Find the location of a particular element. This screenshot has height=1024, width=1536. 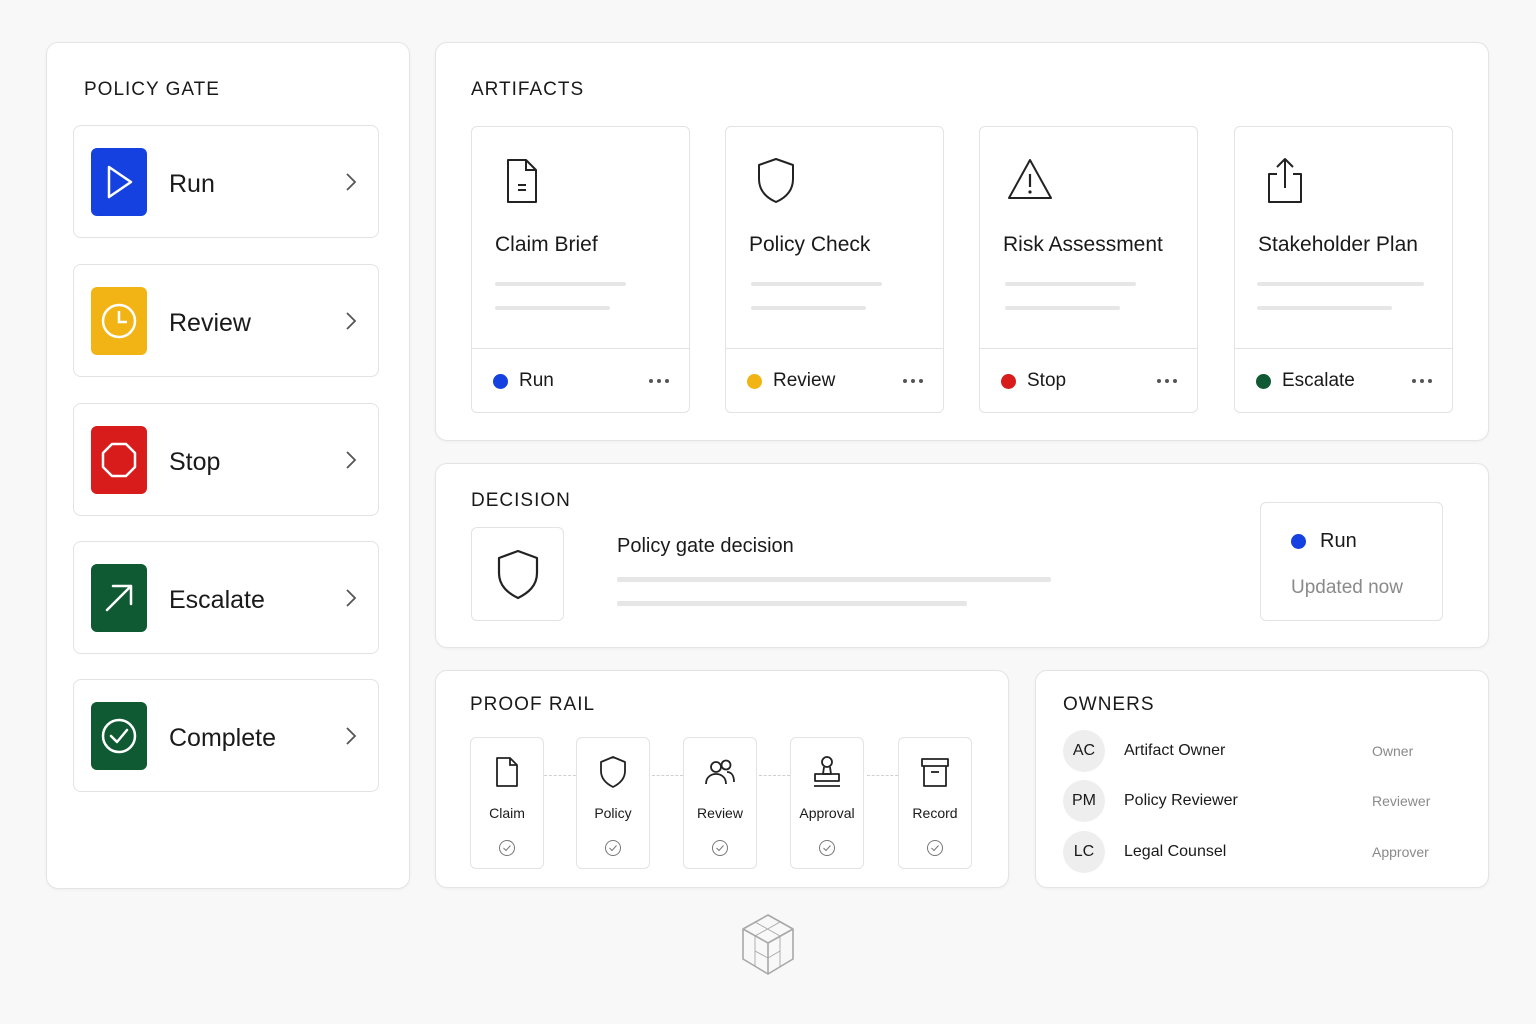

archive-icon is located at coordinates (935, 772).